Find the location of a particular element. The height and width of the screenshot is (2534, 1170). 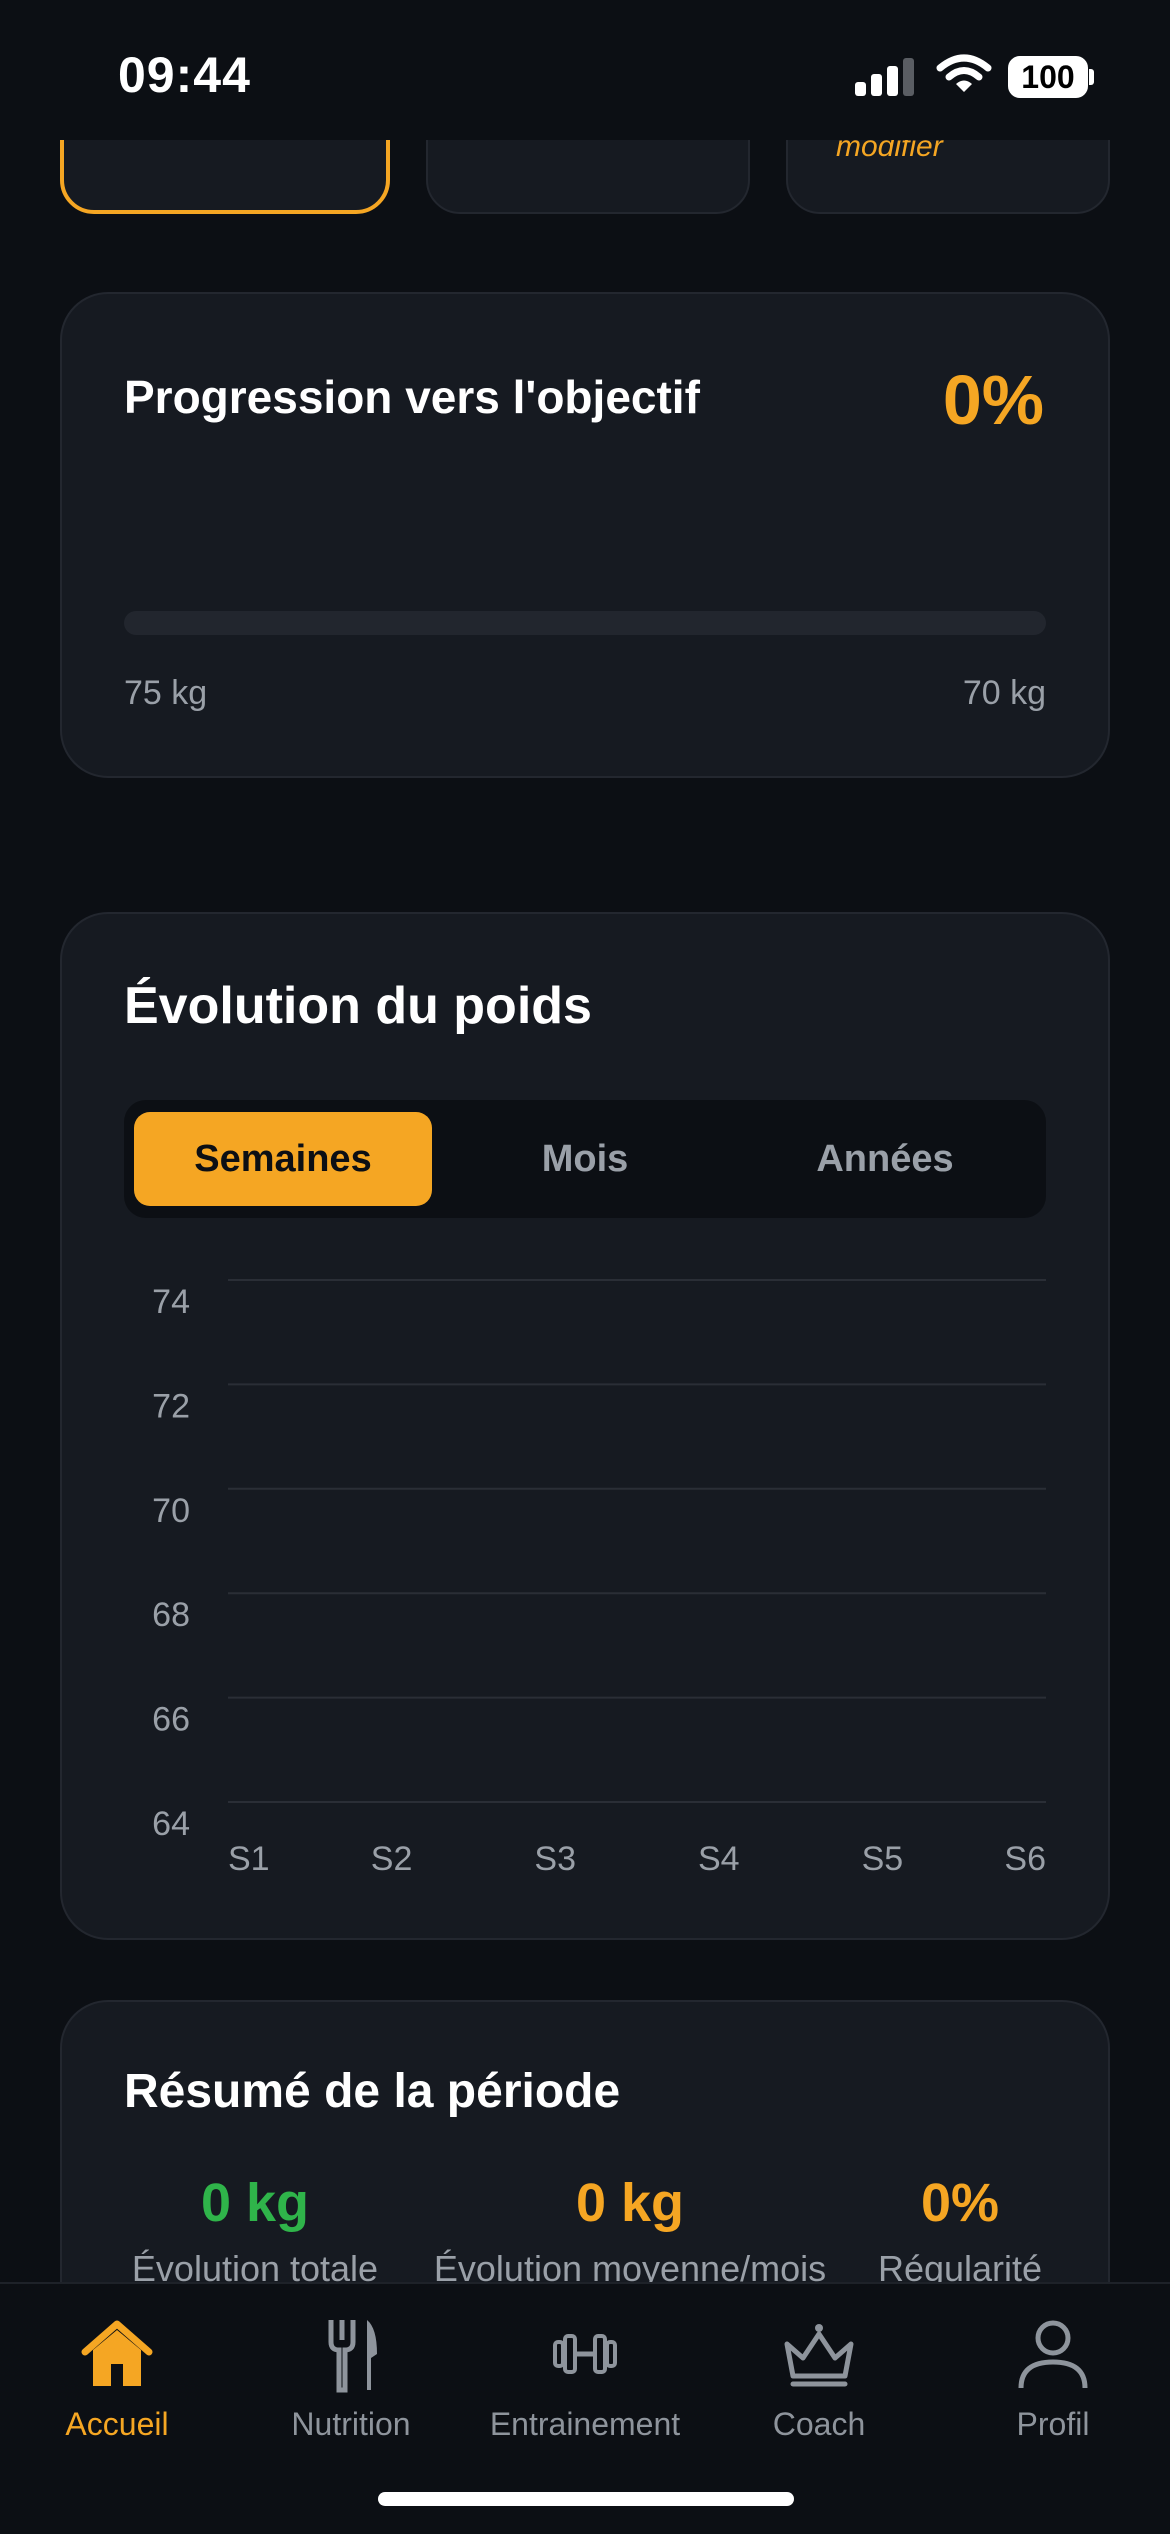

tab-mois: Mois is located at coordinates (585, 1159).